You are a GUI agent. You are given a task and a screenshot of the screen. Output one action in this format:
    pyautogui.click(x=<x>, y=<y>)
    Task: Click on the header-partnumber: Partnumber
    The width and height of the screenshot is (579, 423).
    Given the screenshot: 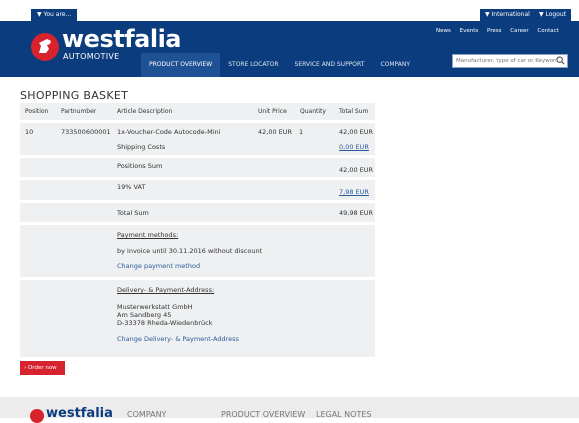 What is the action you would take?
    pyautogui.click(x=79, y=111)
    